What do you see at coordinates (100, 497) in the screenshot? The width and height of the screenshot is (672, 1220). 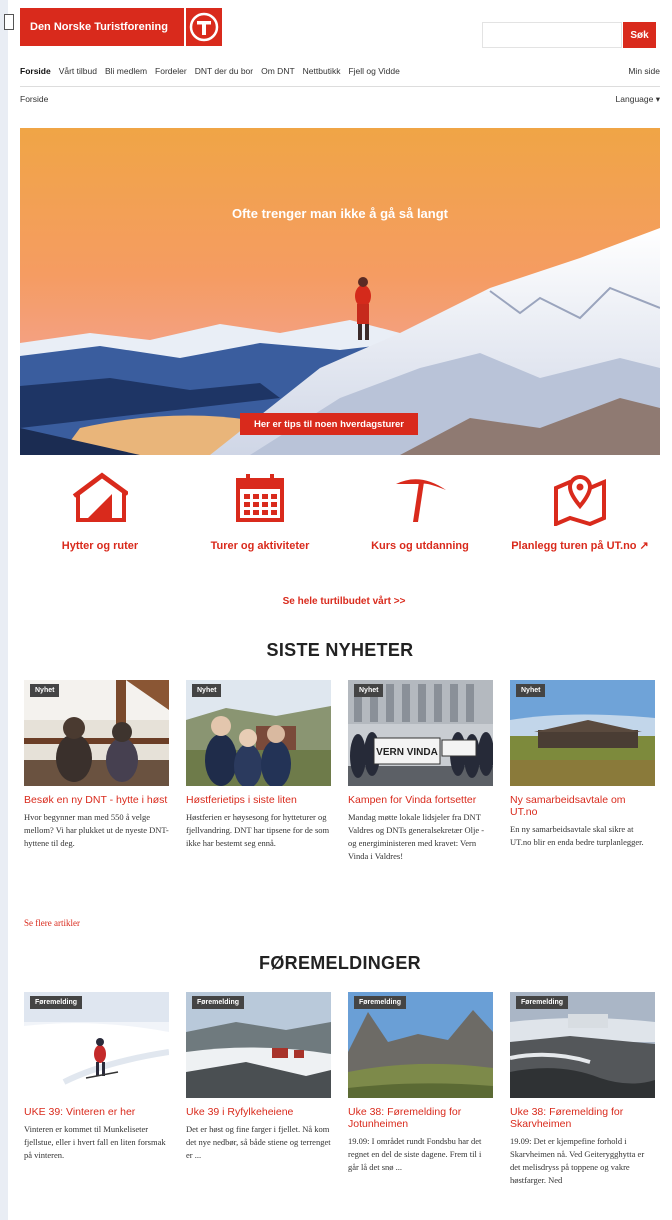 I see `cabin-icon` at bounding box center [100, 497].